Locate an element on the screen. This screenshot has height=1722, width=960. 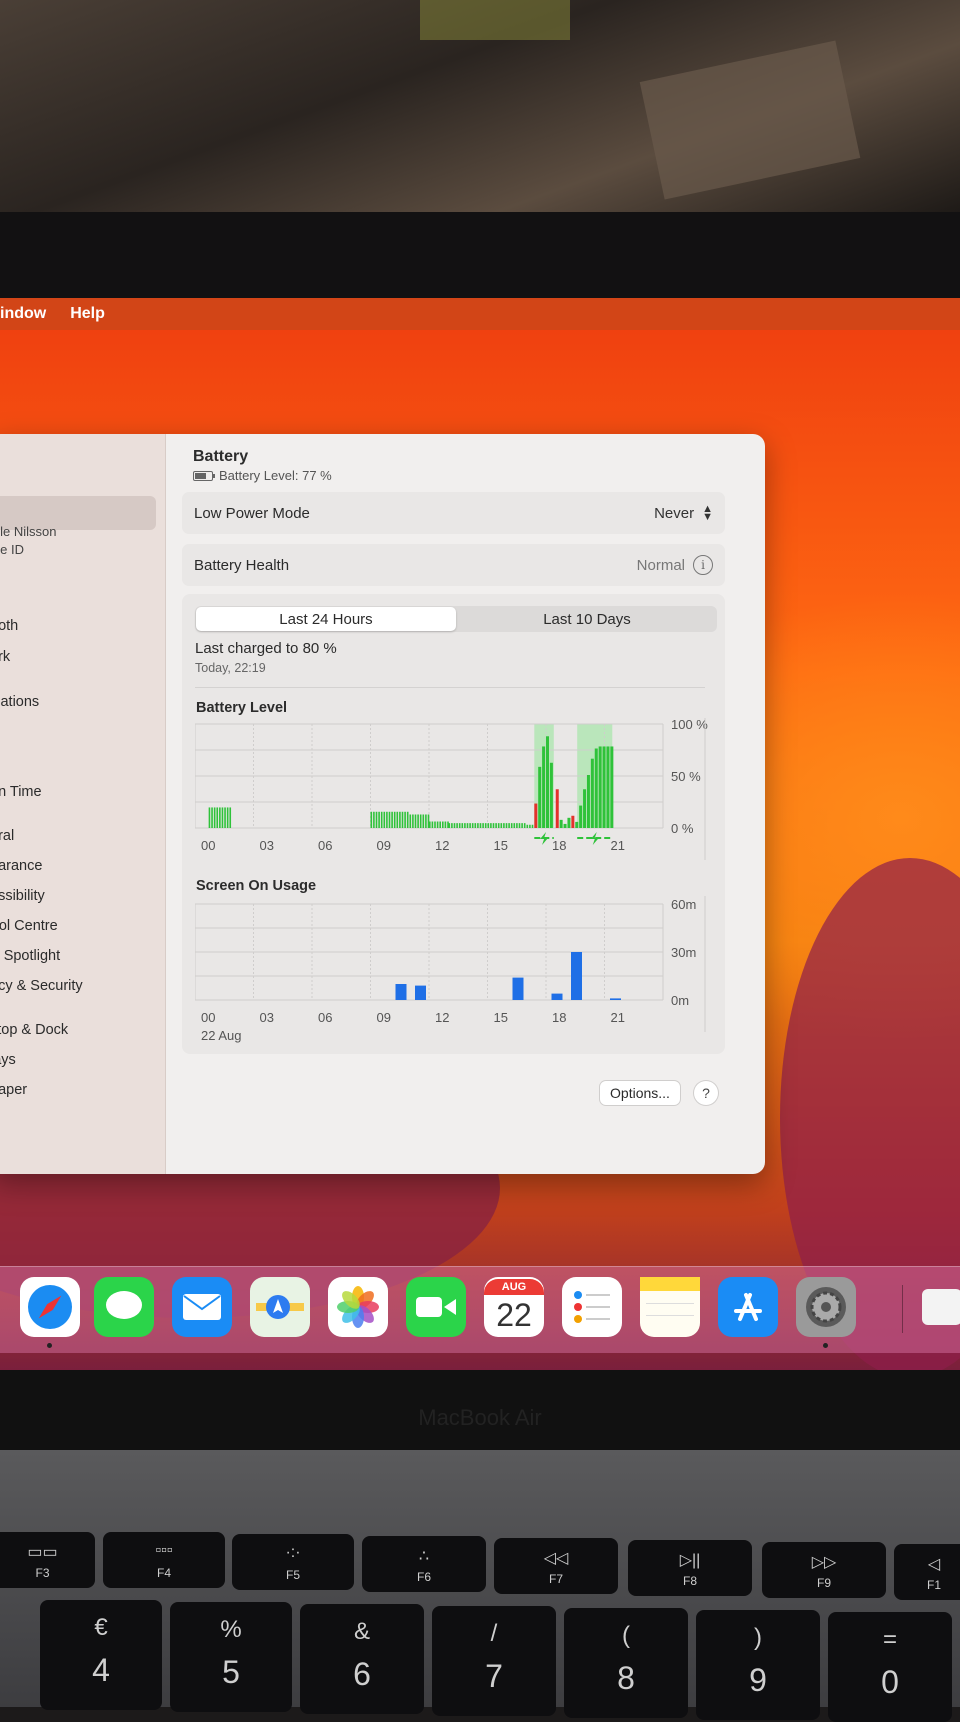
play-pause-icon: ▷|| is located at coordinates (690, 1560).